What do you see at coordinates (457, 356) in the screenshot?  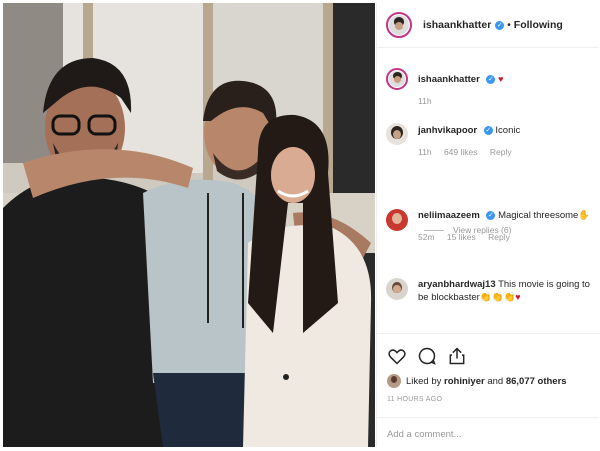 I see `share-icon` at bounding box center [457, 356].